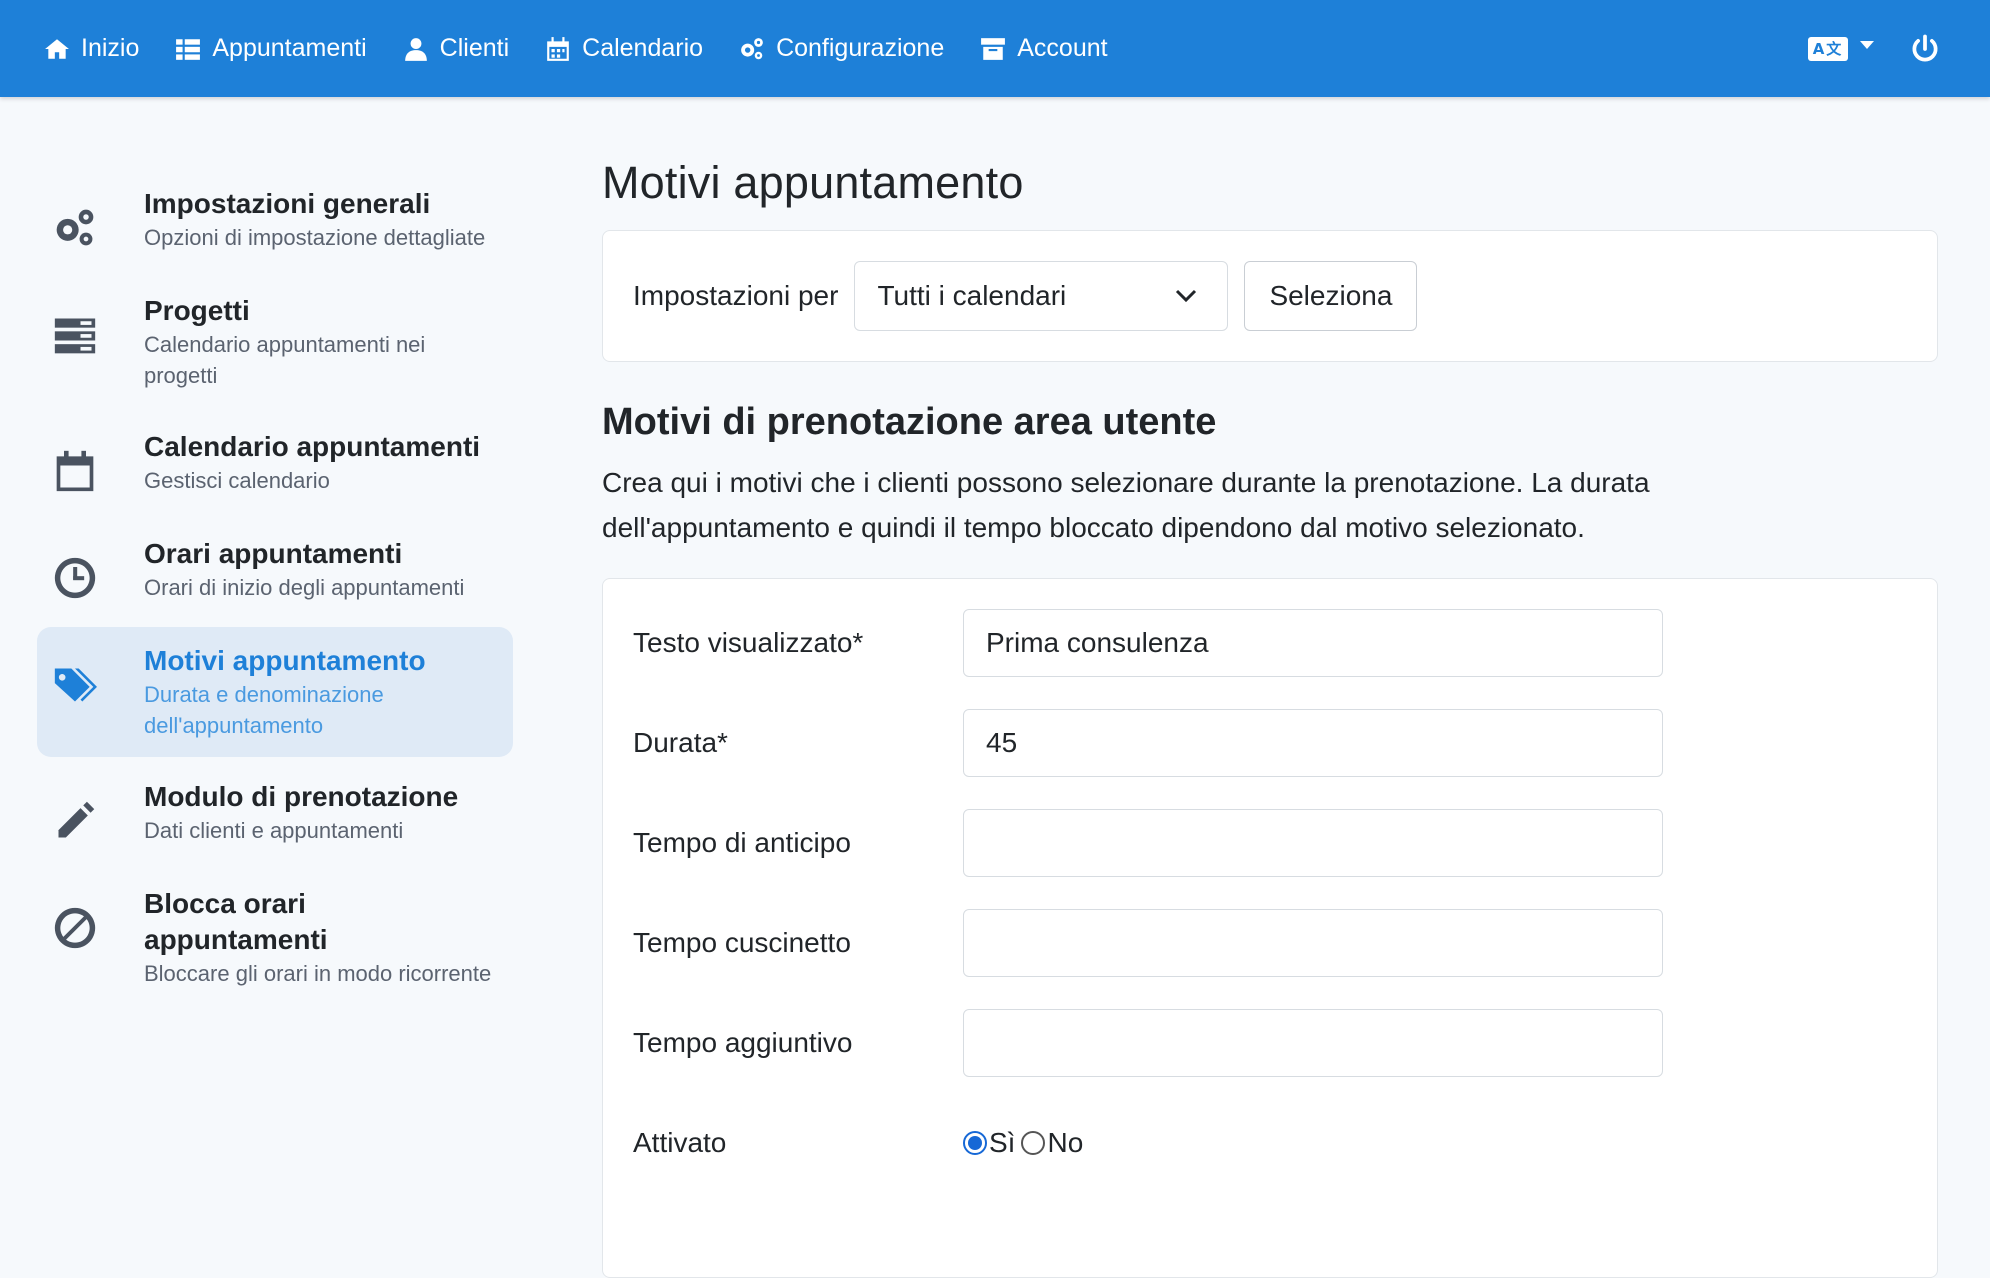  What do you see at coordinates (1313, 943) in the screenshot?
I see `buffer-input` at bounding box center [1313, 943].